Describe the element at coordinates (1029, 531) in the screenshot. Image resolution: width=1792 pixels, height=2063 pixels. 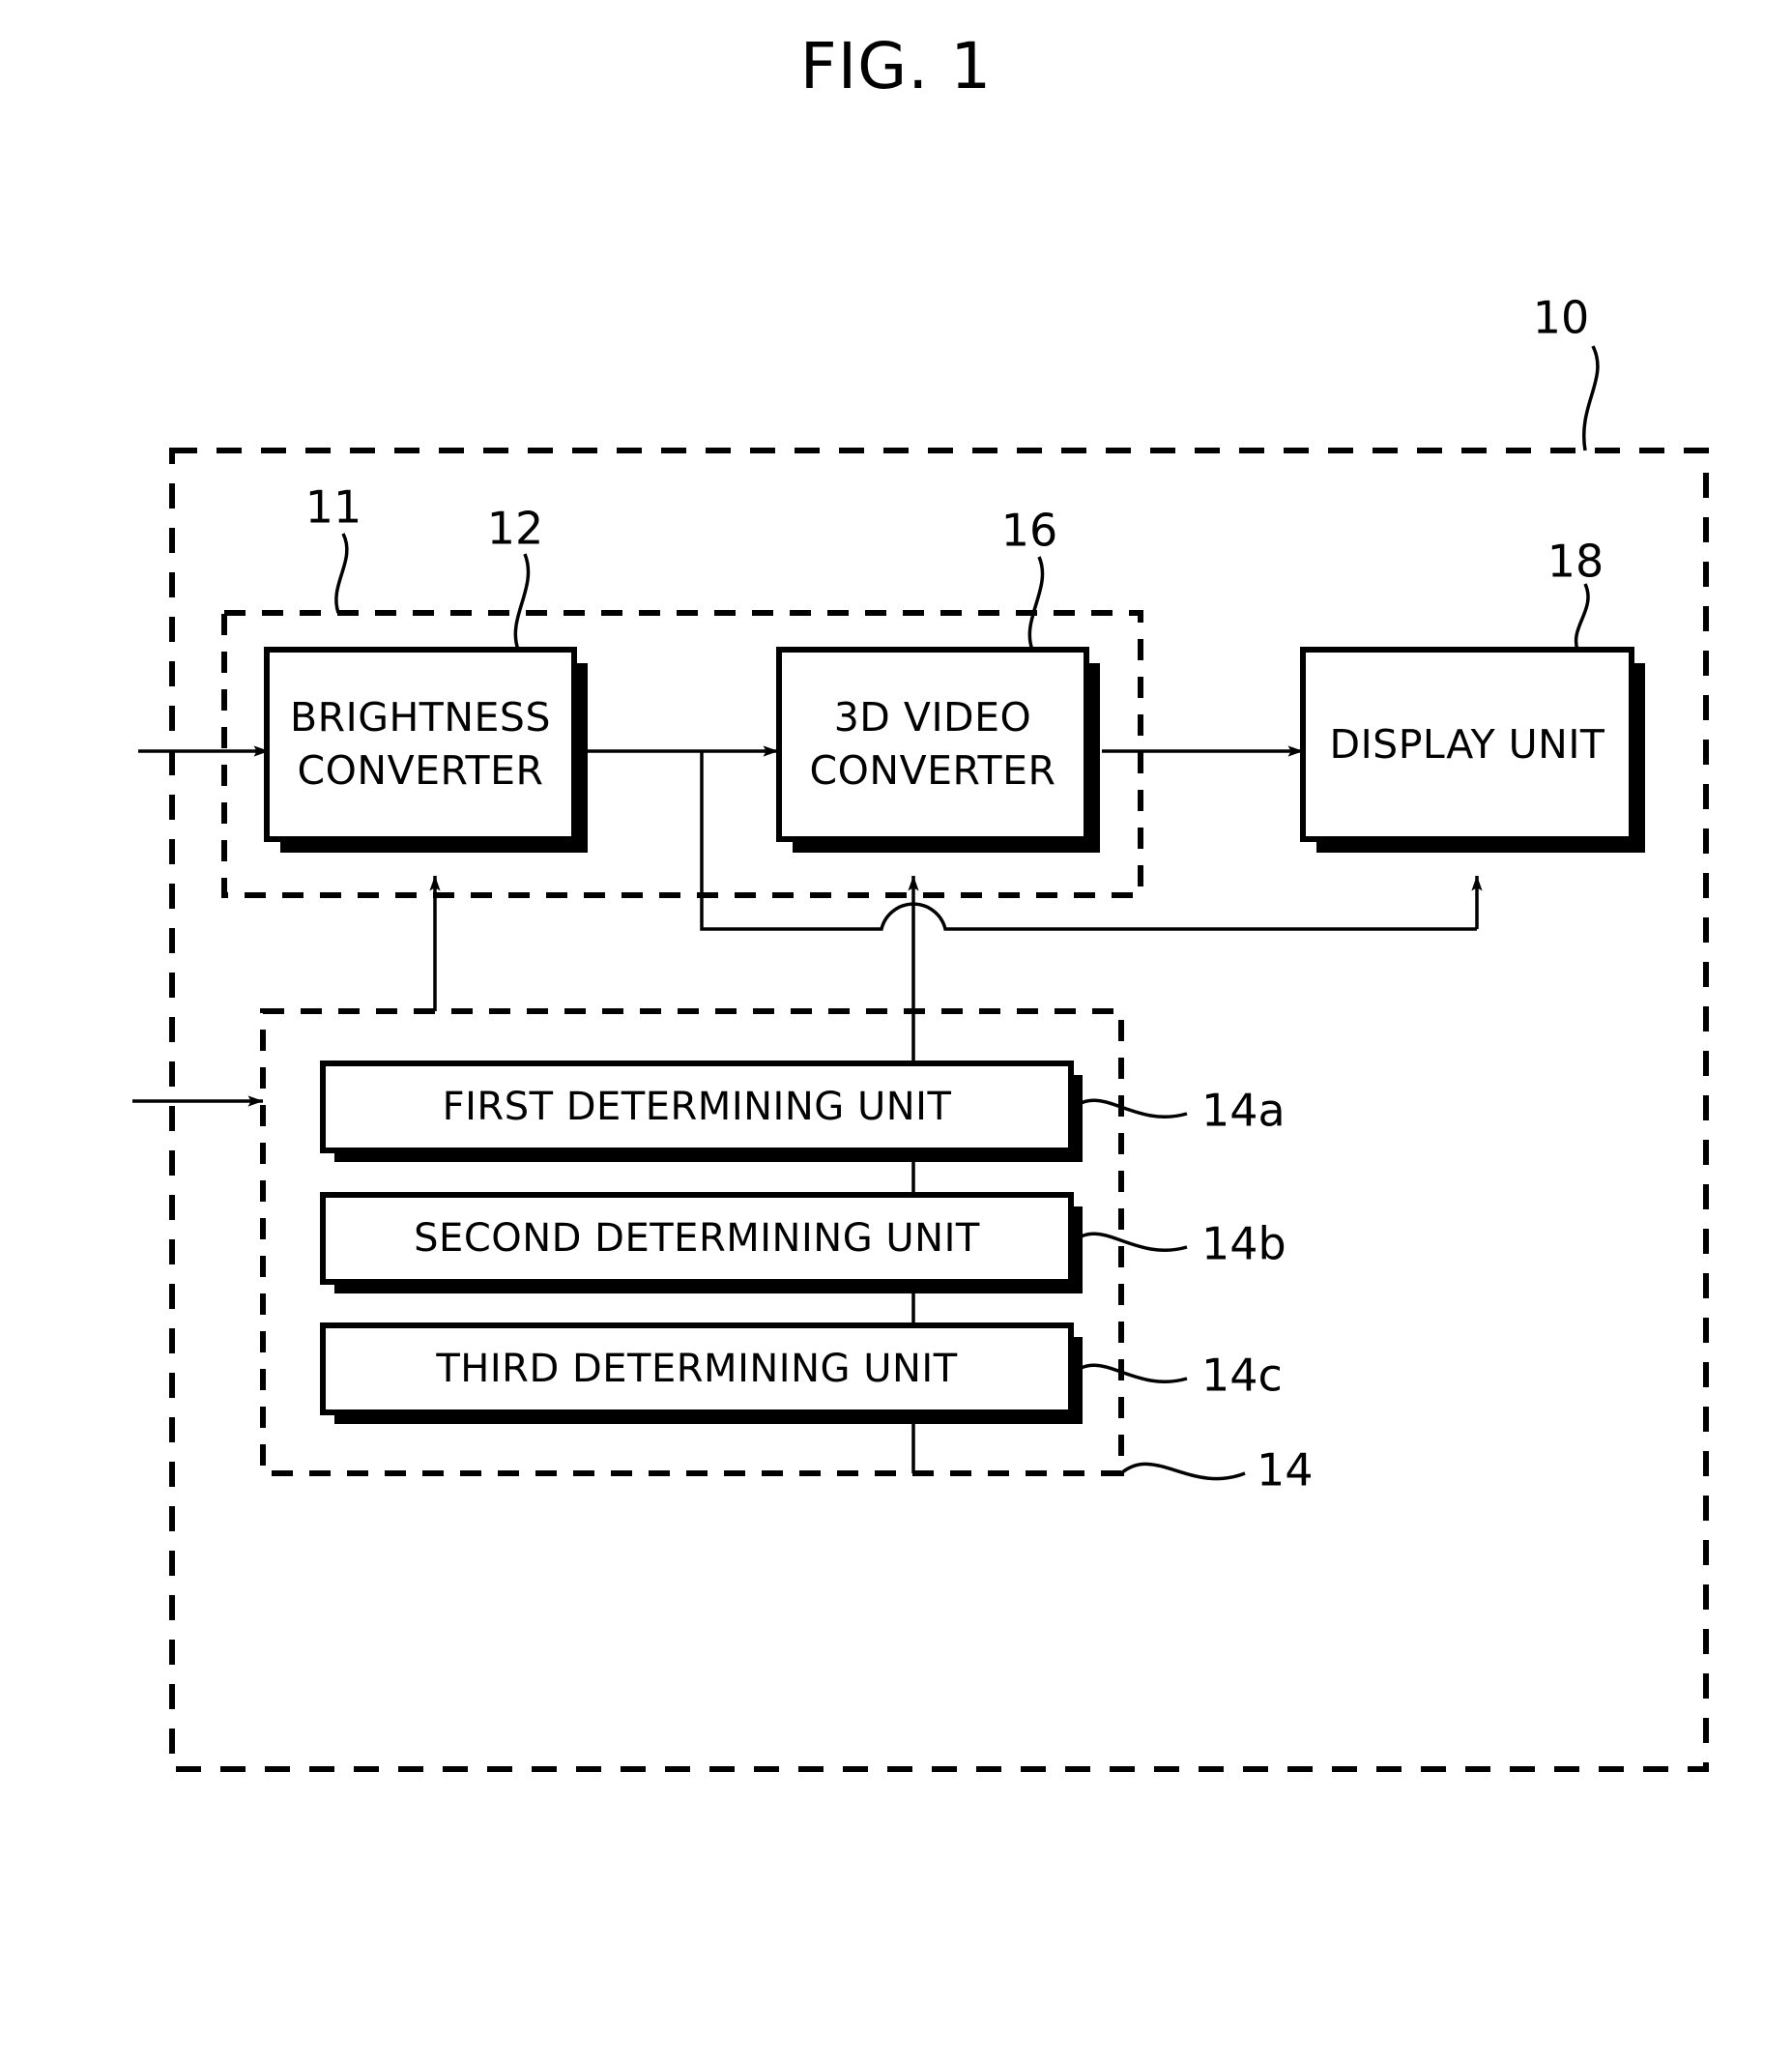
I see `ref-numeral-16: 16` at that location.